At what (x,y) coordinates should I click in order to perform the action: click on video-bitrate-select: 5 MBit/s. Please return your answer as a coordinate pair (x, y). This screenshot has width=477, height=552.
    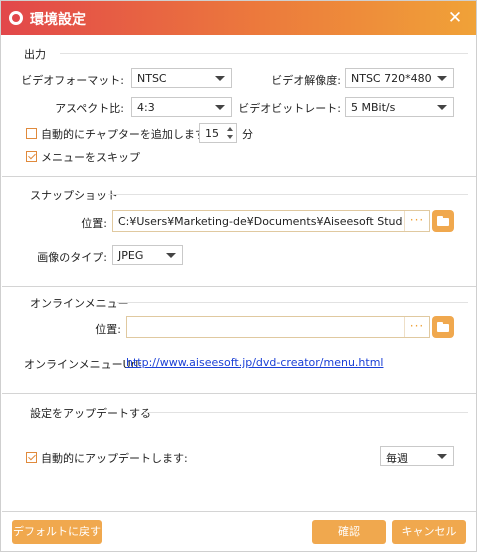
    Looking at the image, I should click on (399, 107).